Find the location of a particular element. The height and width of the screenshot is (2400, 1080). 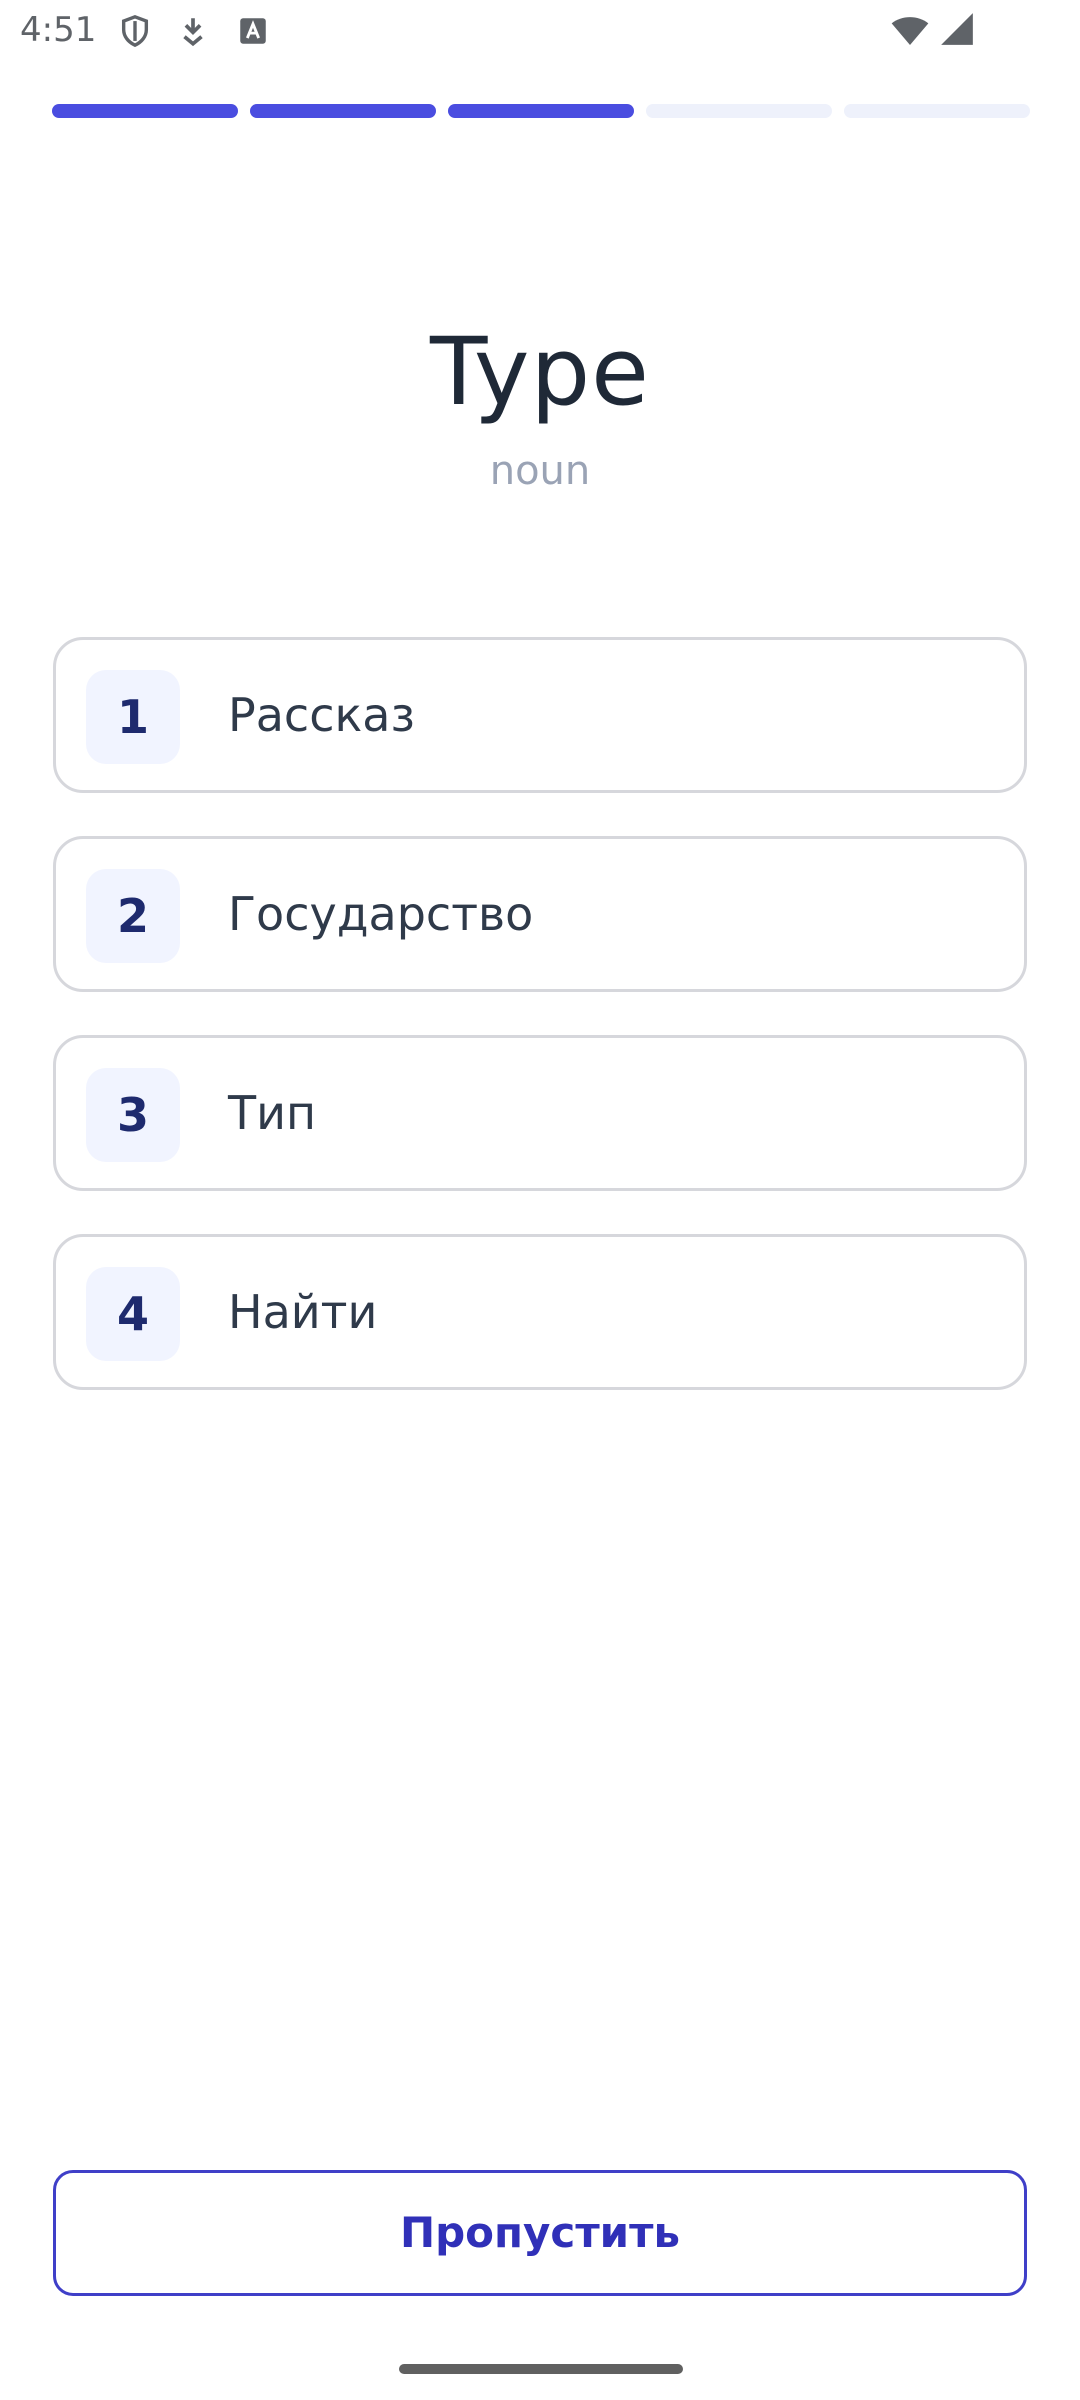

answer-option-3: 3 Тип is located at coordinates (540, 1113).